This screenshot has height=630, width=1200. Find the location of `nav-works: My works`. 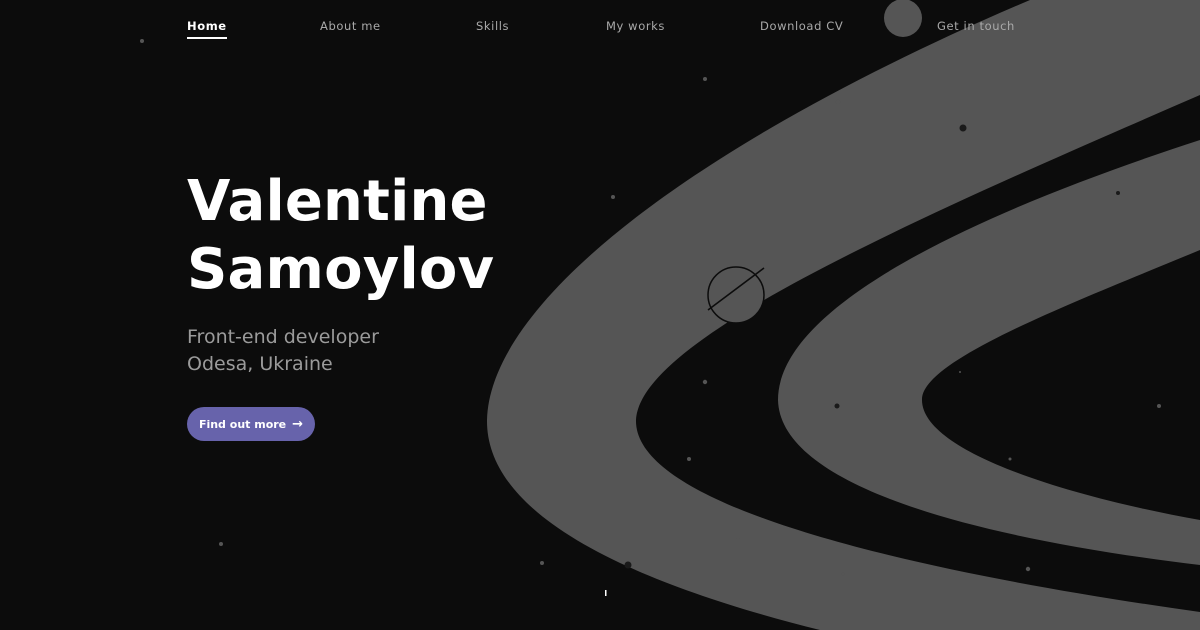

nav-works: My works is located at coordinates (635, 26).